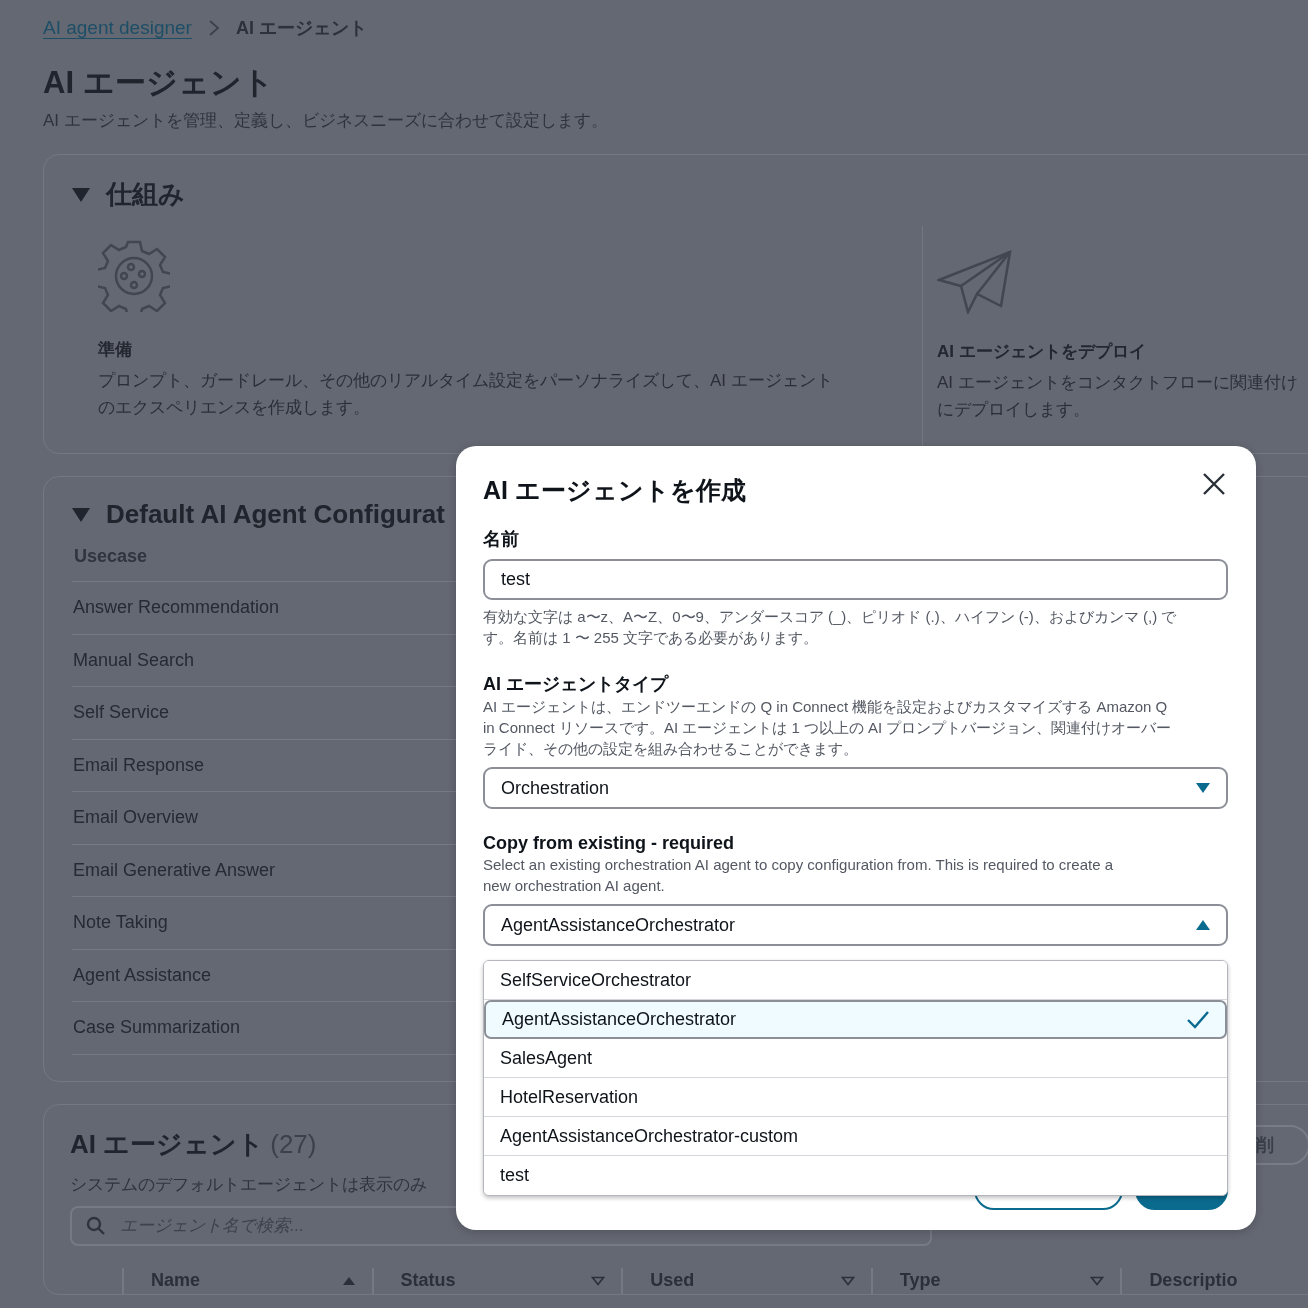 Image resolution: width=1308 pixels, height=1308 pixels. Describe the element at coordinates (855, 788) in the screenshot. I see `agent-type-select: Orchestration` at that location.